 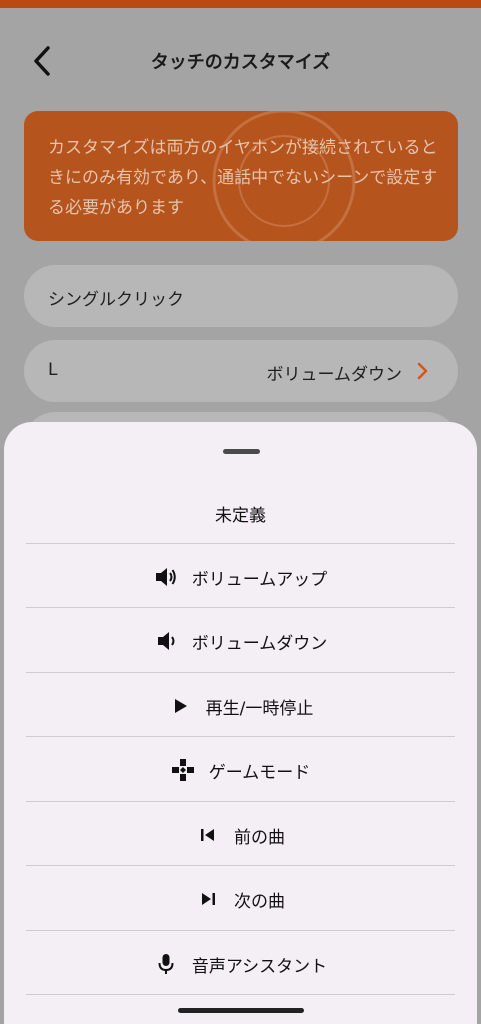 What do you see at coordinates (259, 579) in the screenshot?
I see `option-label: ボリュームアップ` at bounding box center [259, 579].